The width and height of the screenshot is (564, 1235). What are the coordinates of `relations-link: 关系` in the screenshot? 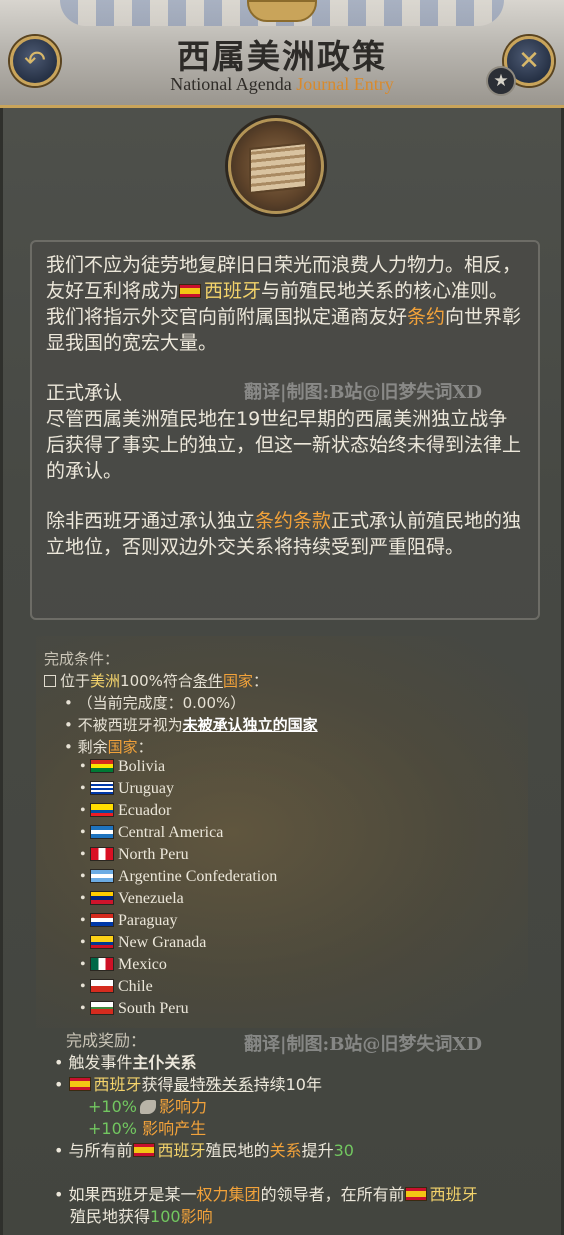 It's located at (286, 1150).